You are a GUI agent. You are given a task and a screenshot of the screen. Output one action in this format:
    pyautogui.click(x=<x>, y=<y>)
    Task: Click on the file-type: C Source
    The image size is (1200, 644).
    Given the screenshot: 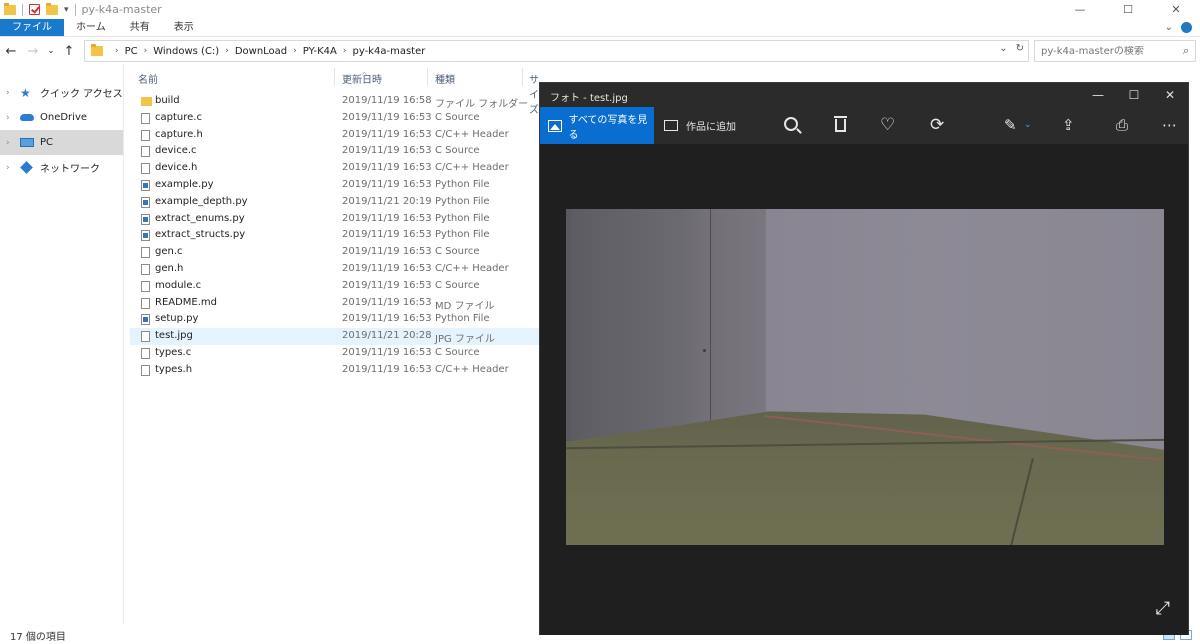 What is the action you would take?
    pyautogui.click(x=457, y=285)
    